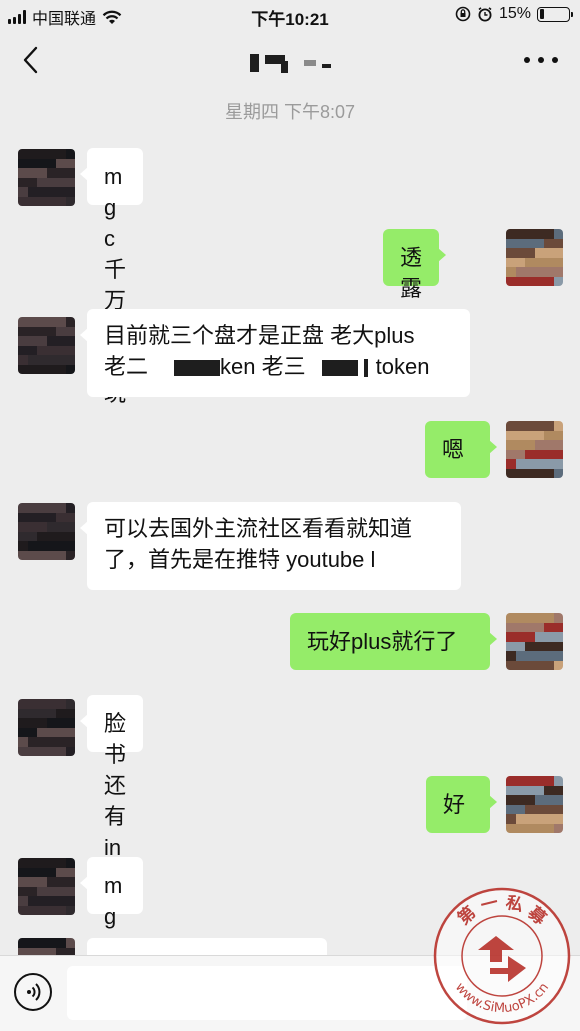  What do you see at coordinates (290, 15) in the screenshot?
I see `status-bar: 中国联通 下午10:21 15%` at bounding box center [290, 15].